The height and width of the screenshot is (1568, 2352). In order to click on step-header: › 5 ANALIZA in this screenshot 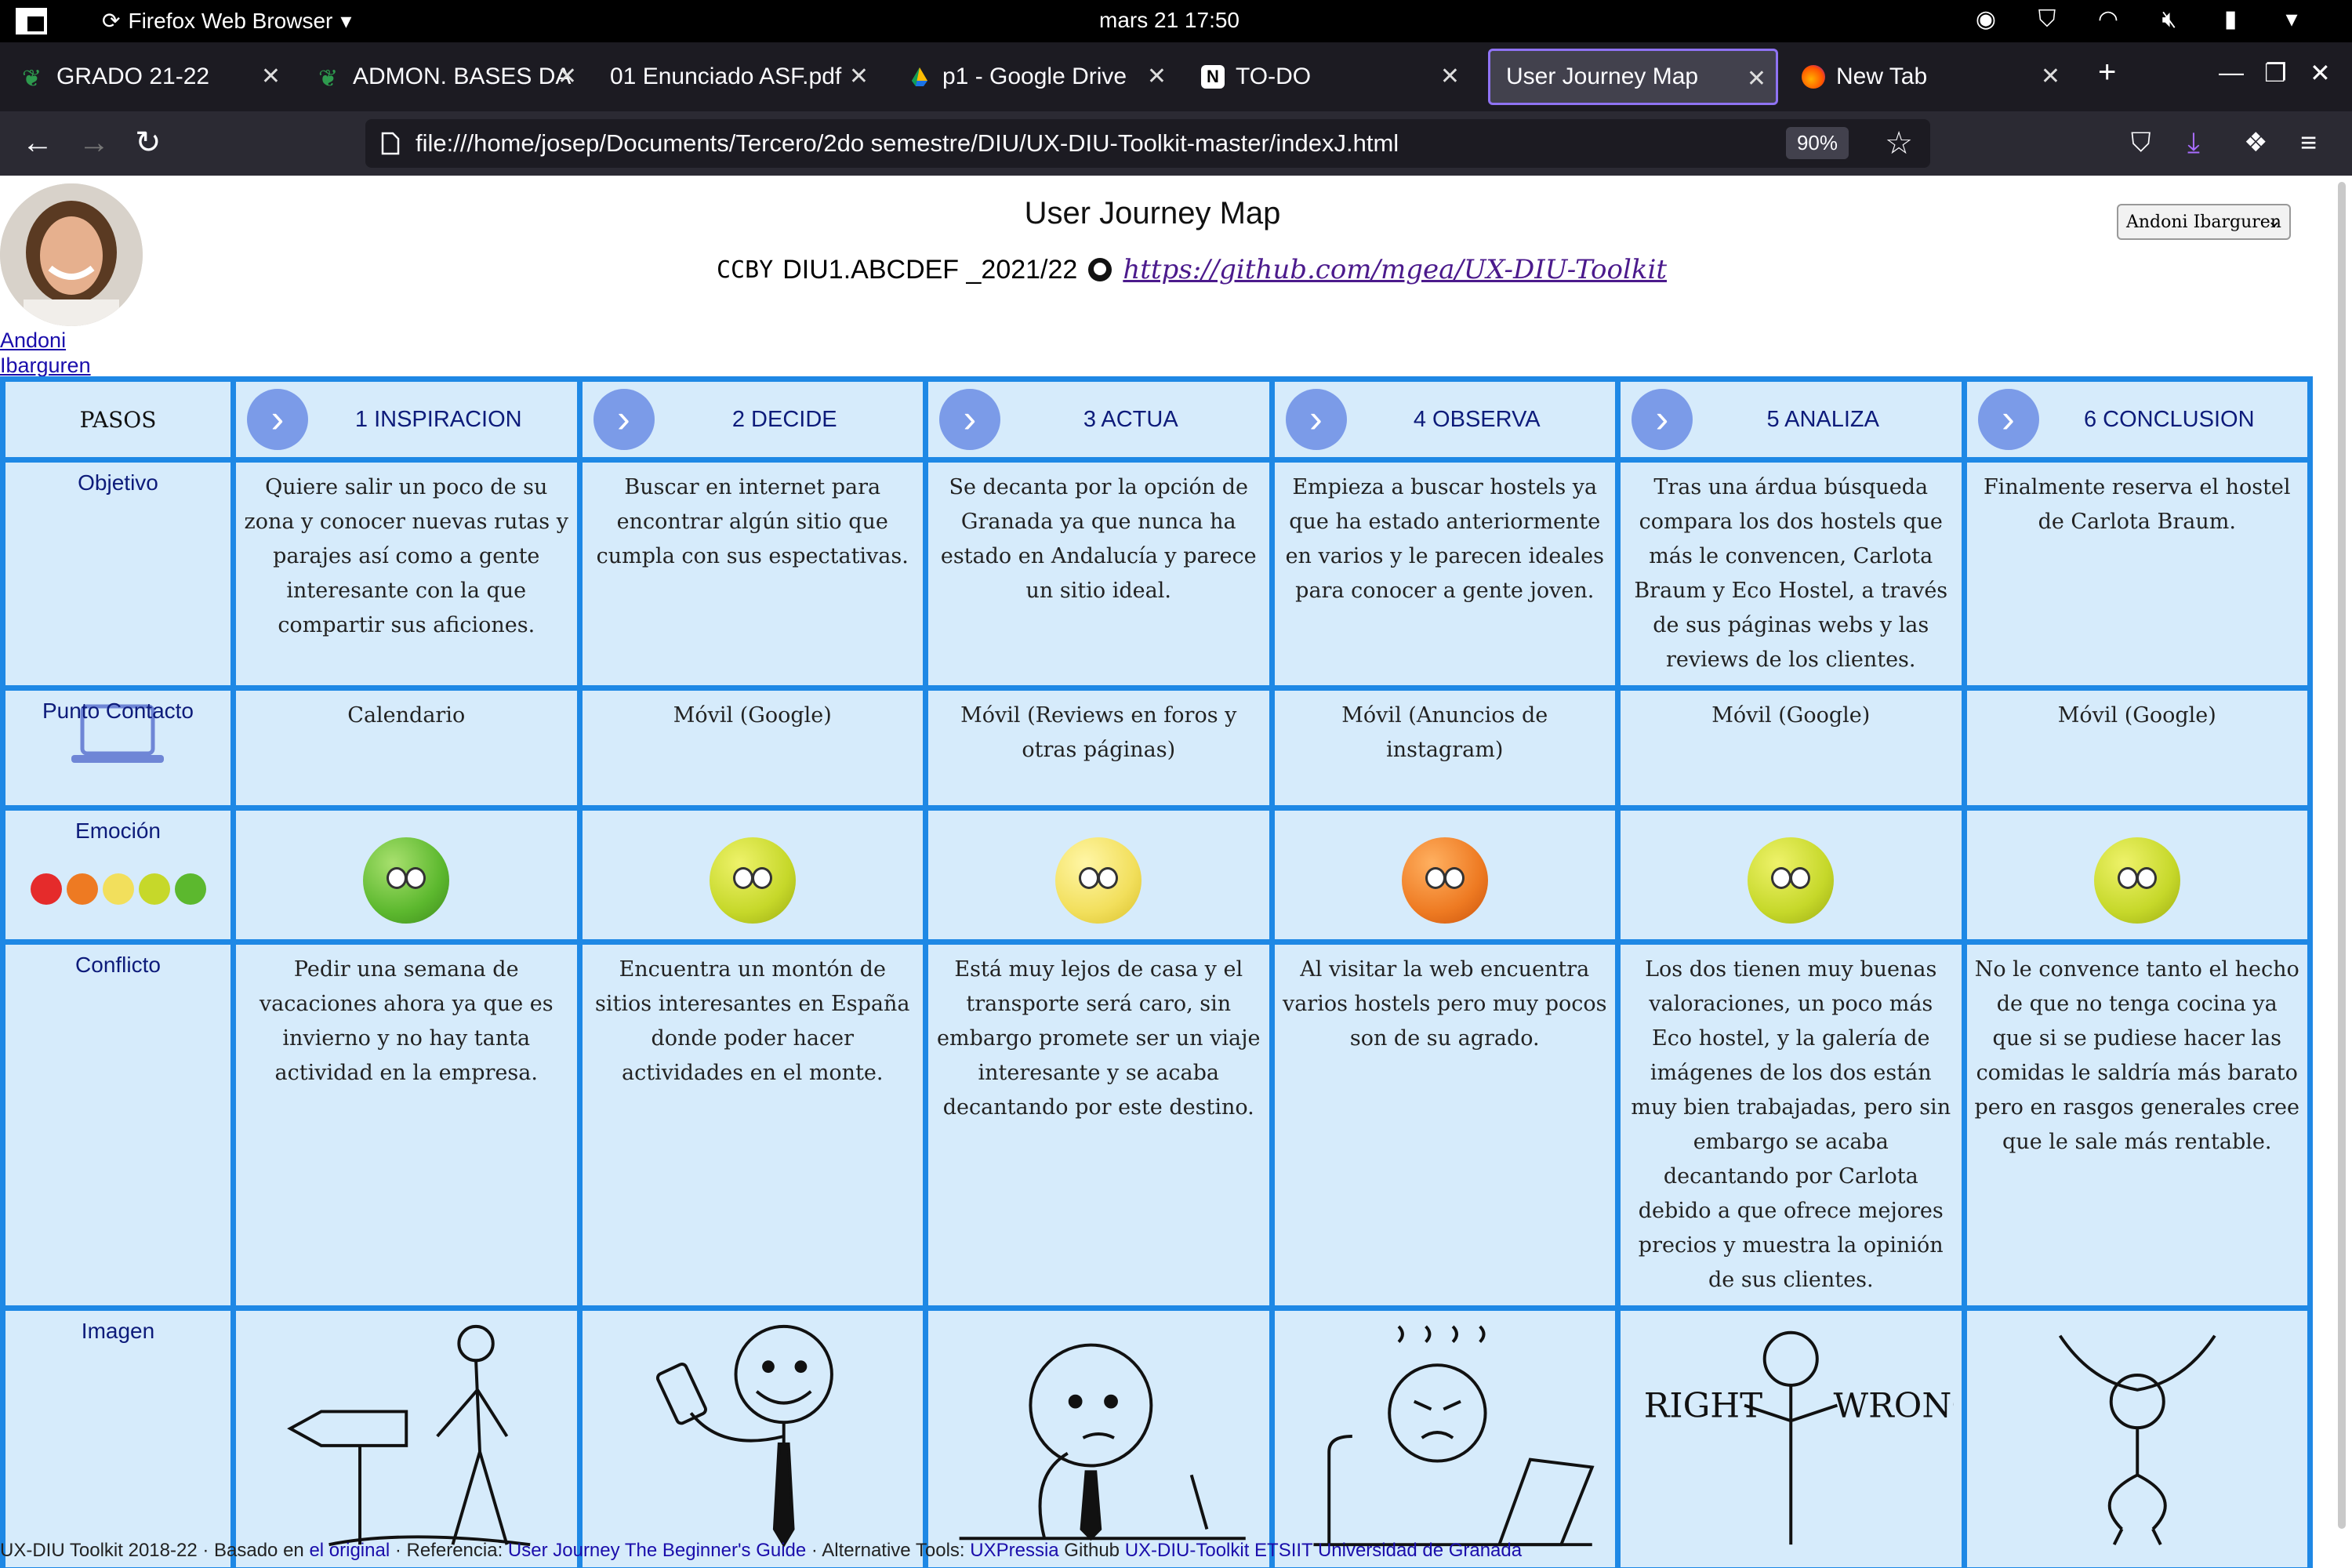, I will do `click(1791, 420)`.